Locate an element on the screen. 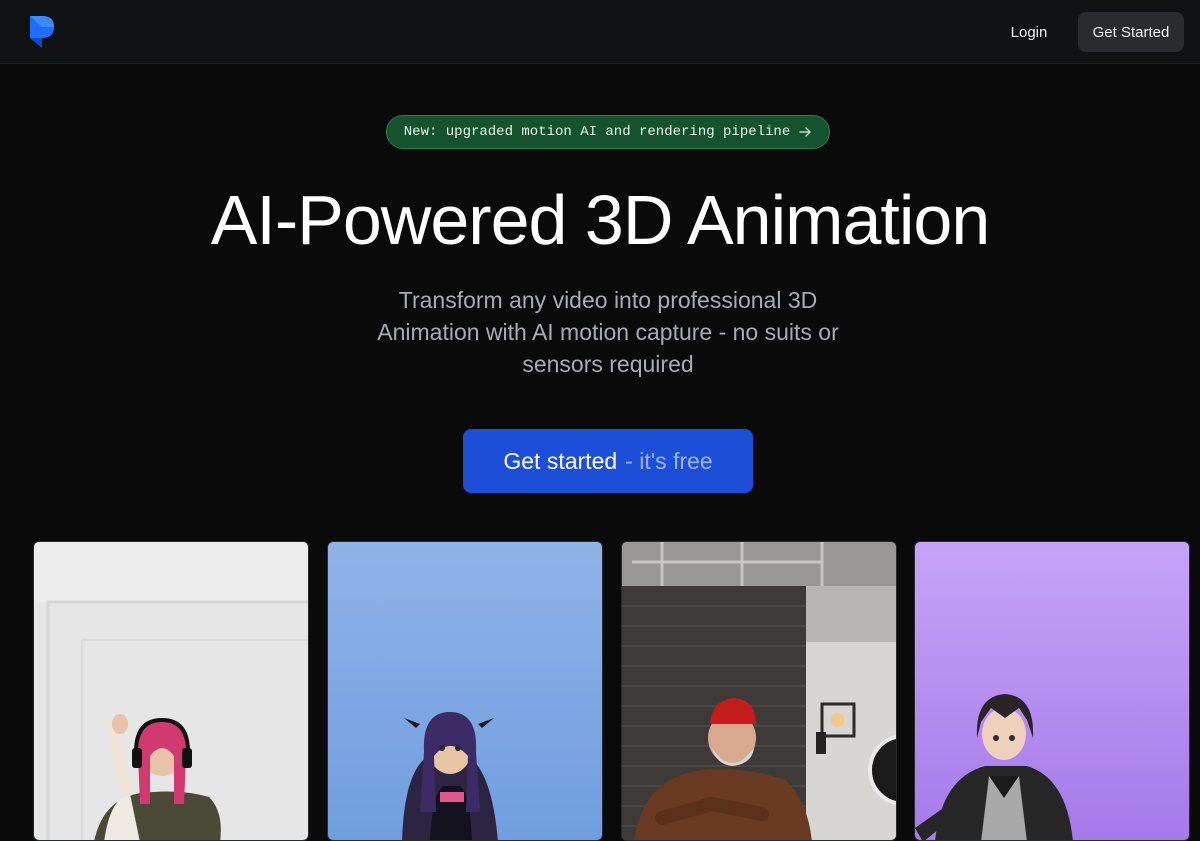 The width and height of the screenshot is (1200, 841). showcase-image-man-beanie is located at coordinates (759, 691).